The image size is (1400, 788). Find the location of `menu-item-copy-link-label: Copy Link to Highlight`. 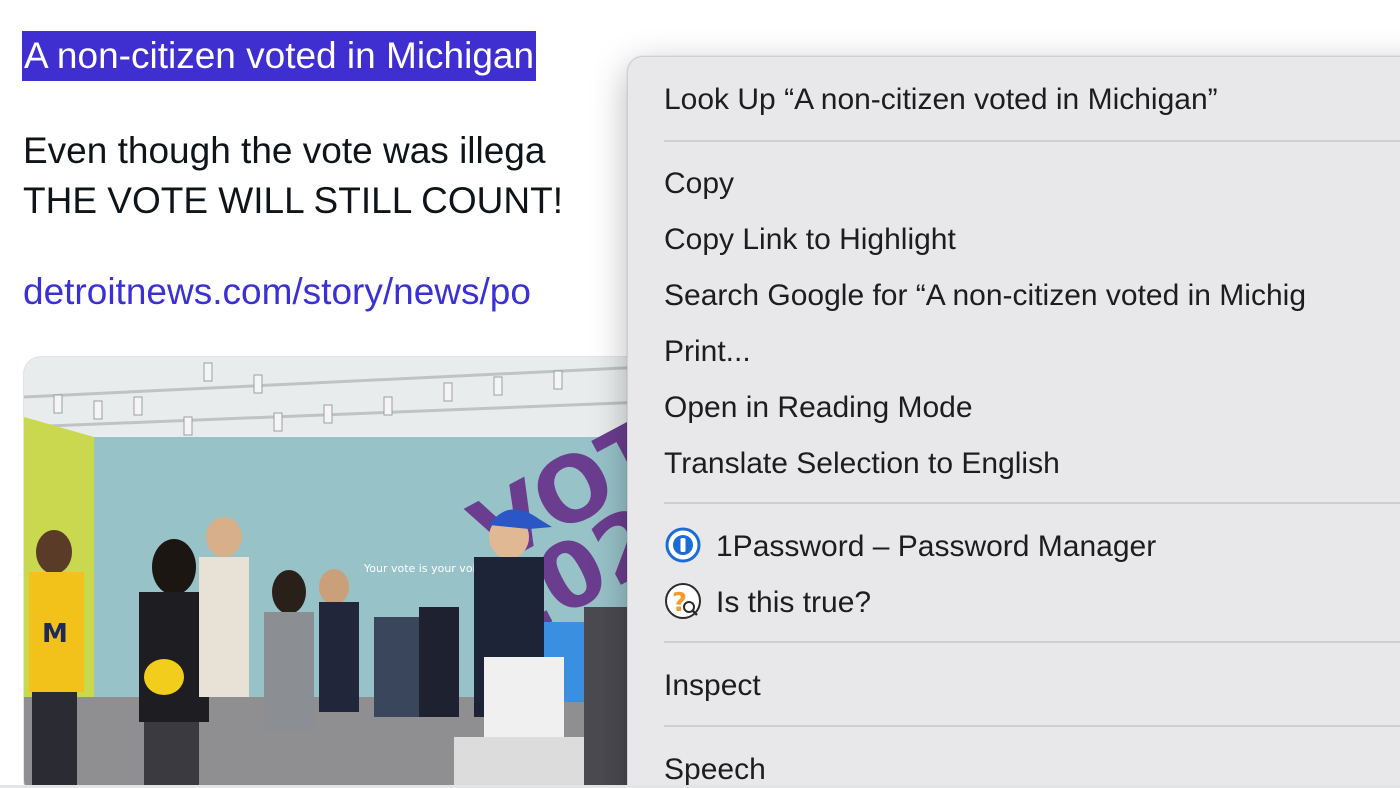

menu-item-copy-link-label: Copy Link to Highlight is located at coordinates (810, 239).